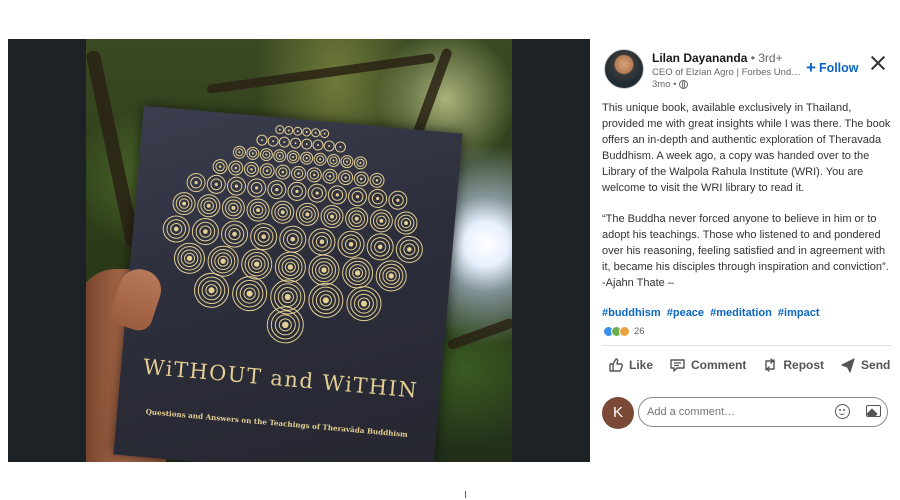 Image resolution: width=900 pixels, height=500 pixels. I want to click on reaction-count: 26, so click(639, 331).